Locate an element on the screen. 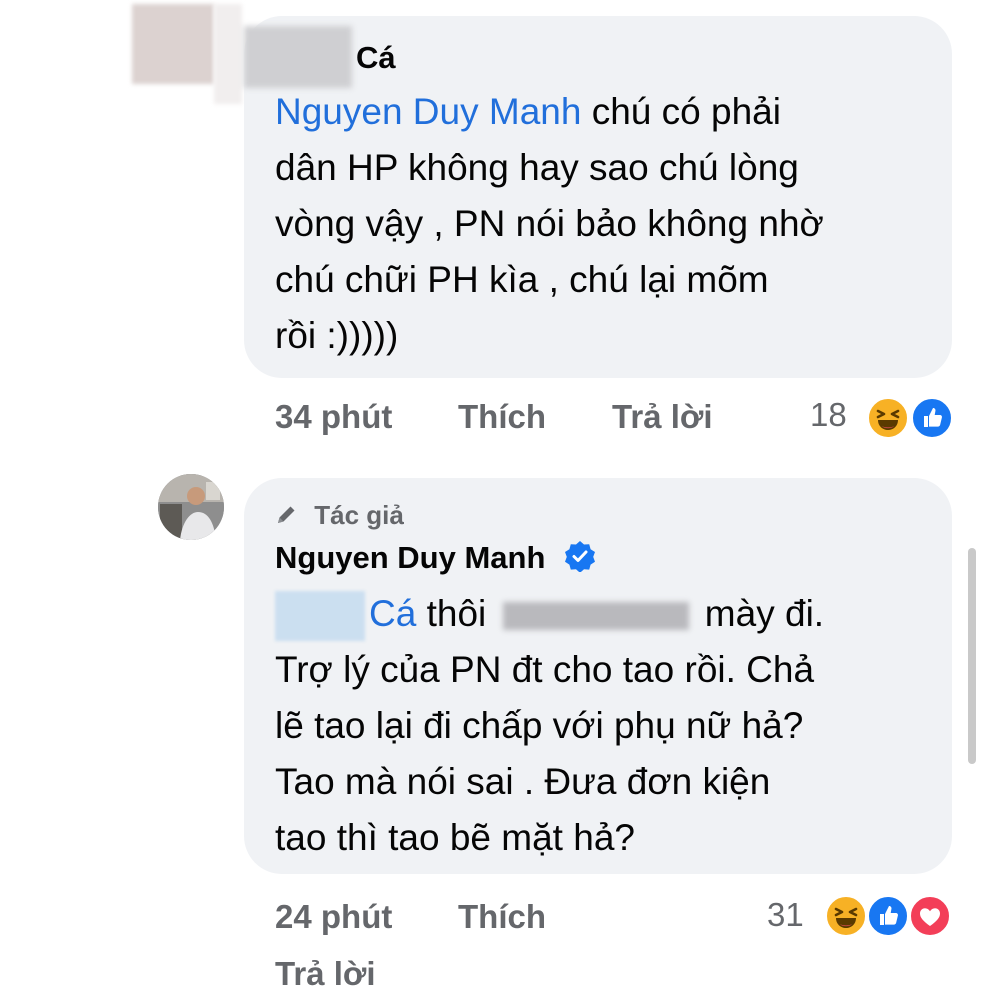  comment-line-2: dân HP không hay sao chú lòng is located at coordinates (537, 167).